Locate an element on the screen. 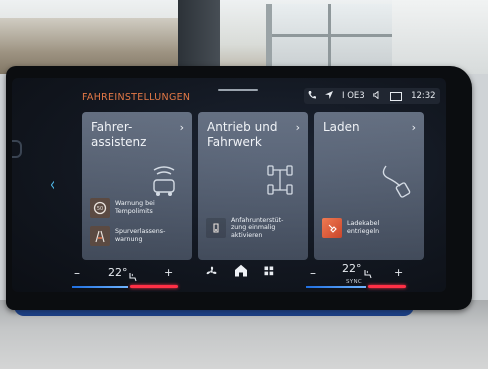  axle-icon is located at coordinates (280, 180).